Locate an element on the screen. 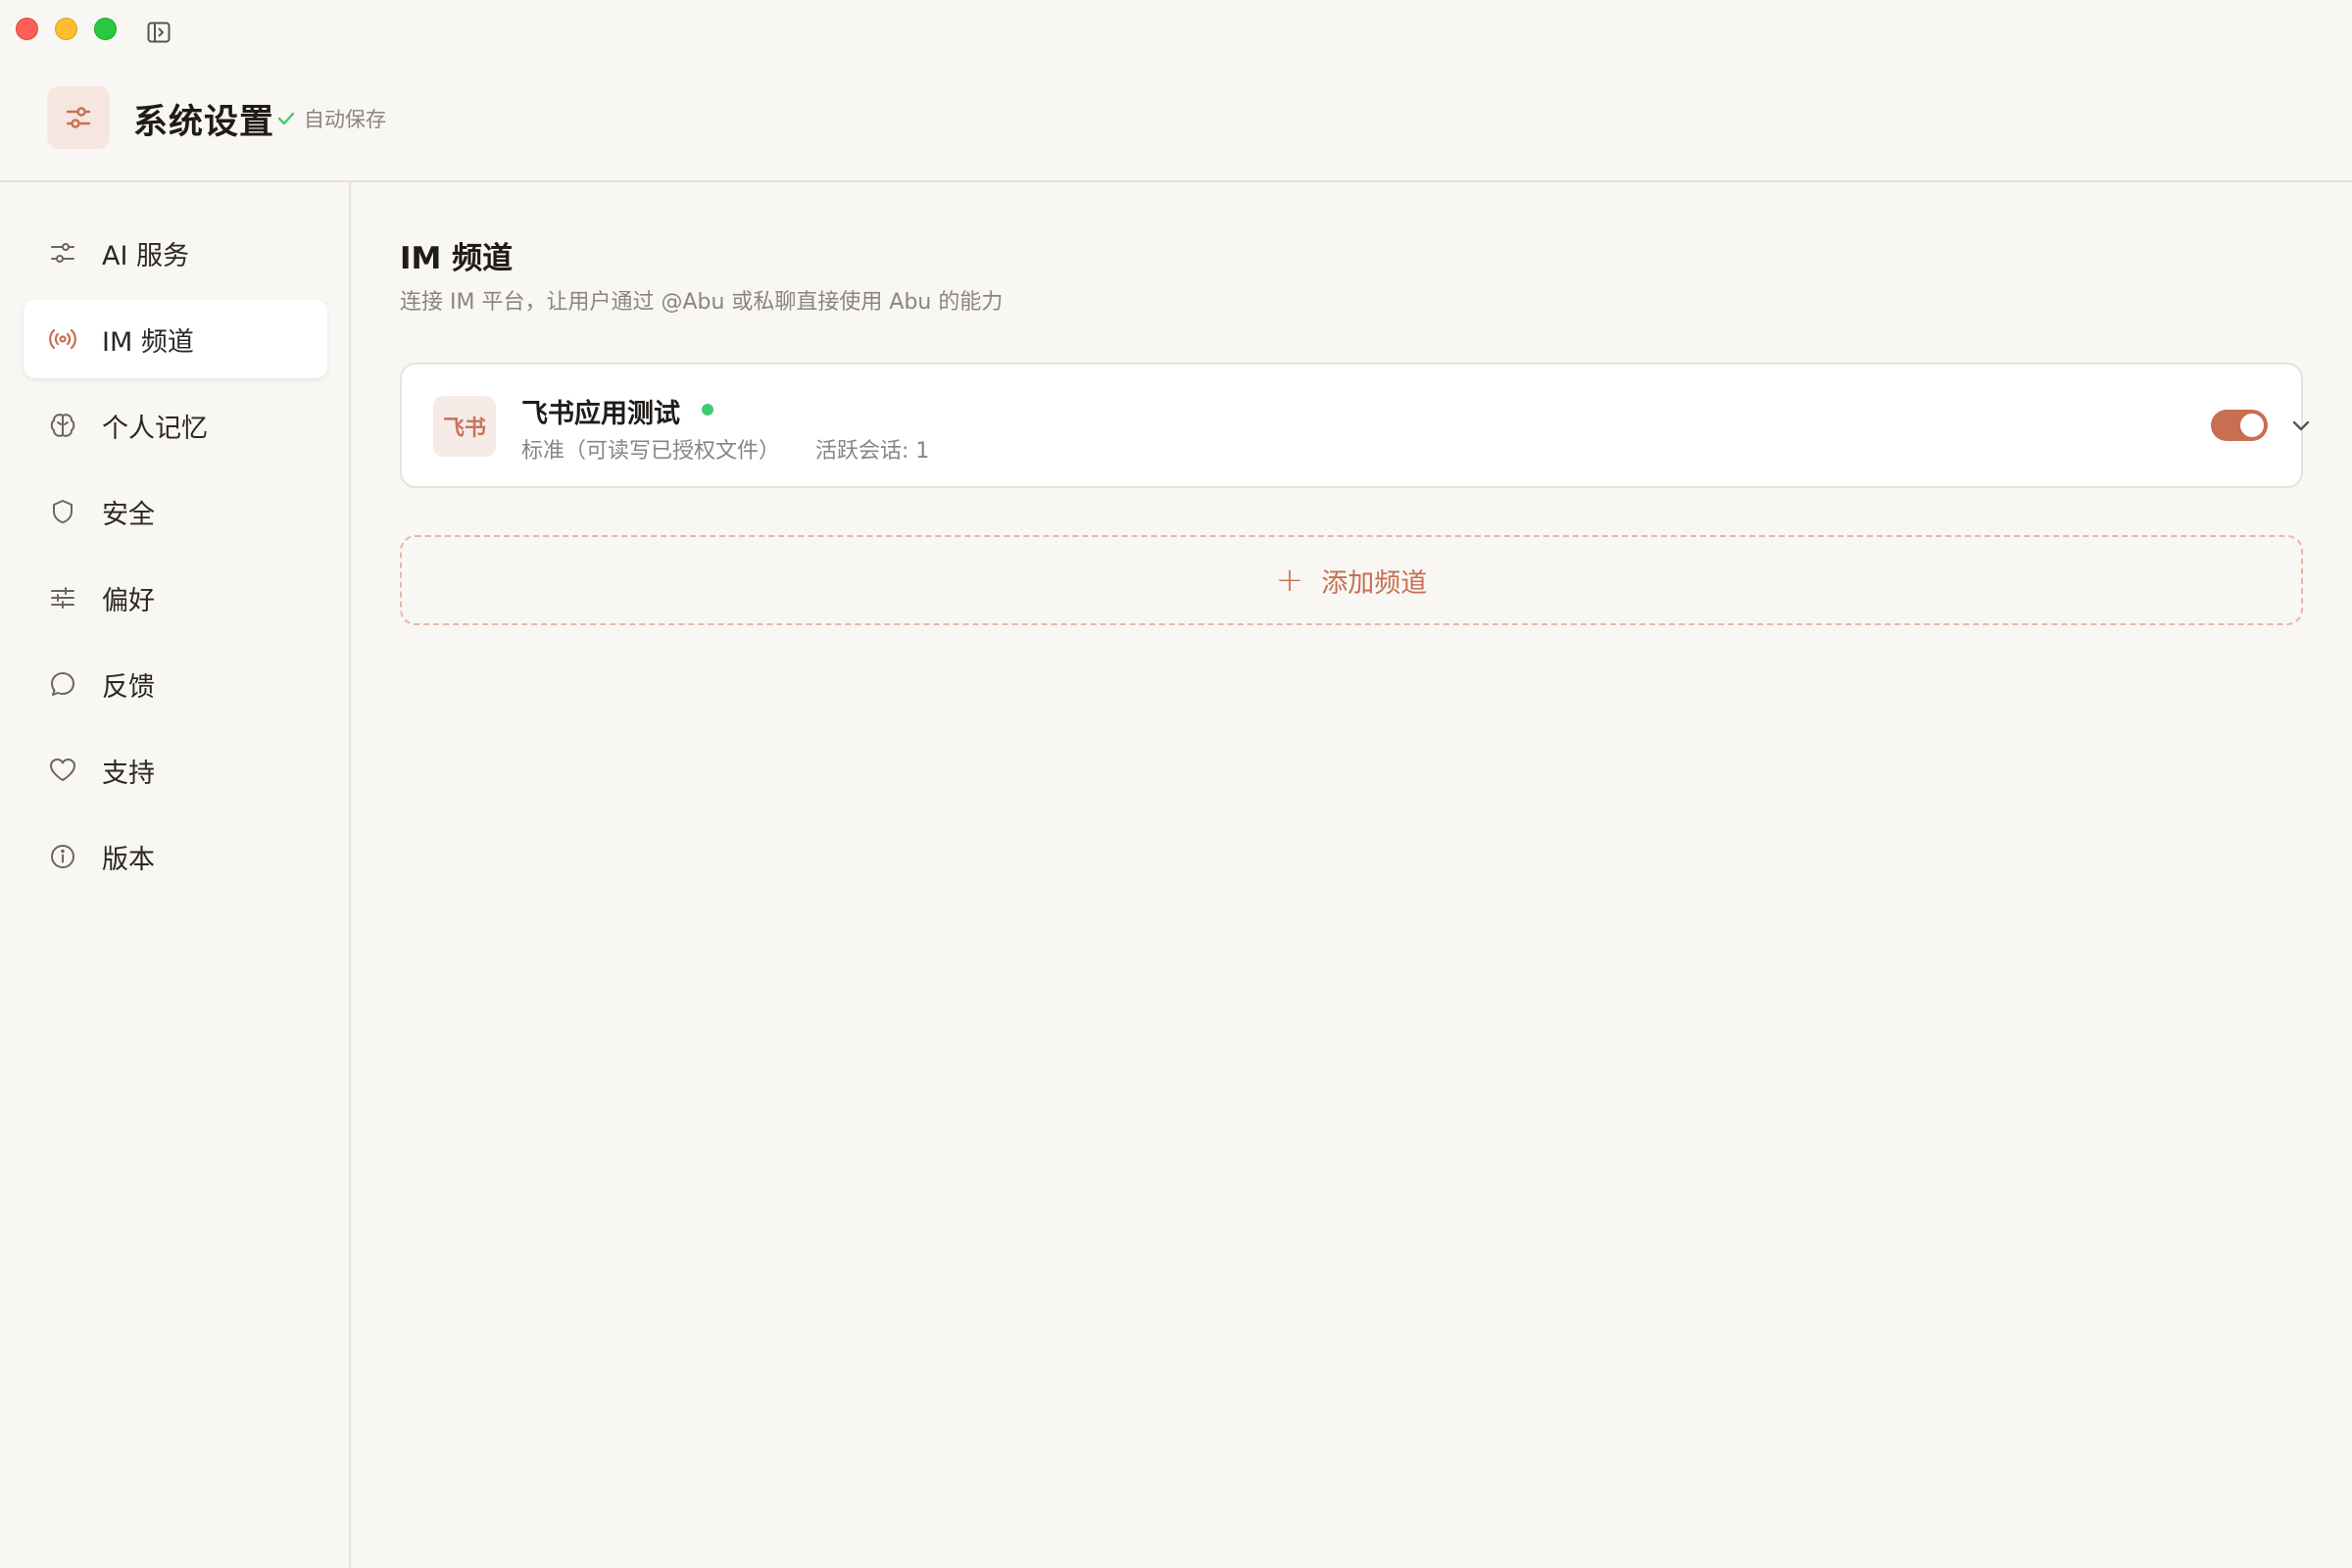 This screenshot has width=2352, height=1568. sidebar-item-memory: 个人记忆 is located at coordinates (175, 425).